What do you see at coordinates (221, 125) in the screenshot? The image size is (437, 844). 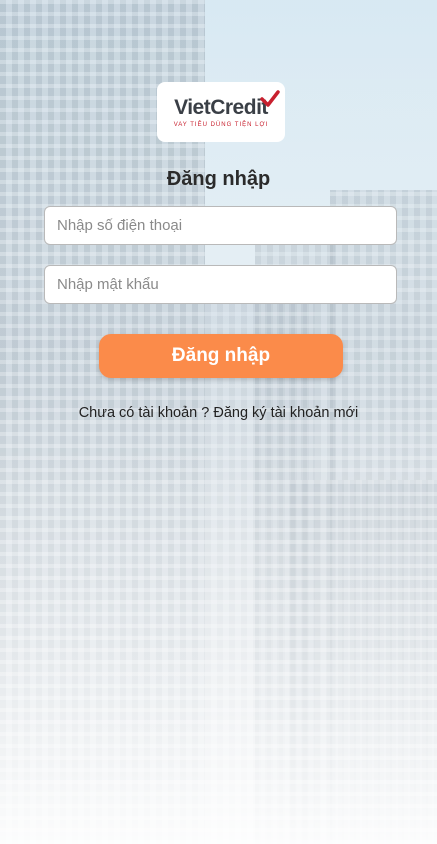 I see `logo-tagline: VAY TIÊU DÙNG TIỆN LỢI` at bounding box center [221, 125].